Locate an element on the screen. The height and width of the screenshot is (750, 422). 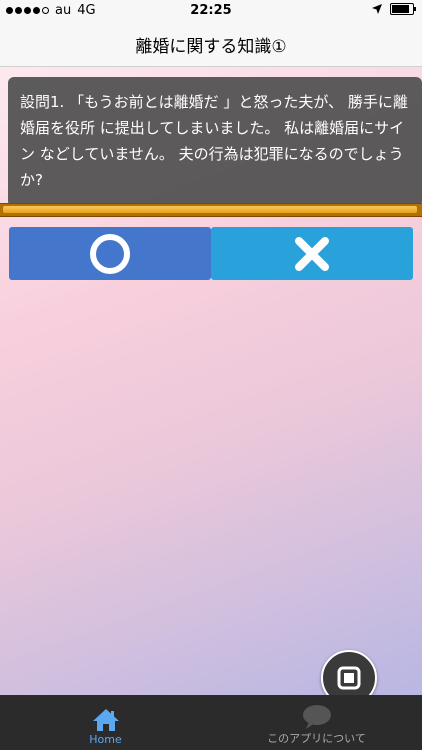
cross-icon is located at coordinates (312, 253).